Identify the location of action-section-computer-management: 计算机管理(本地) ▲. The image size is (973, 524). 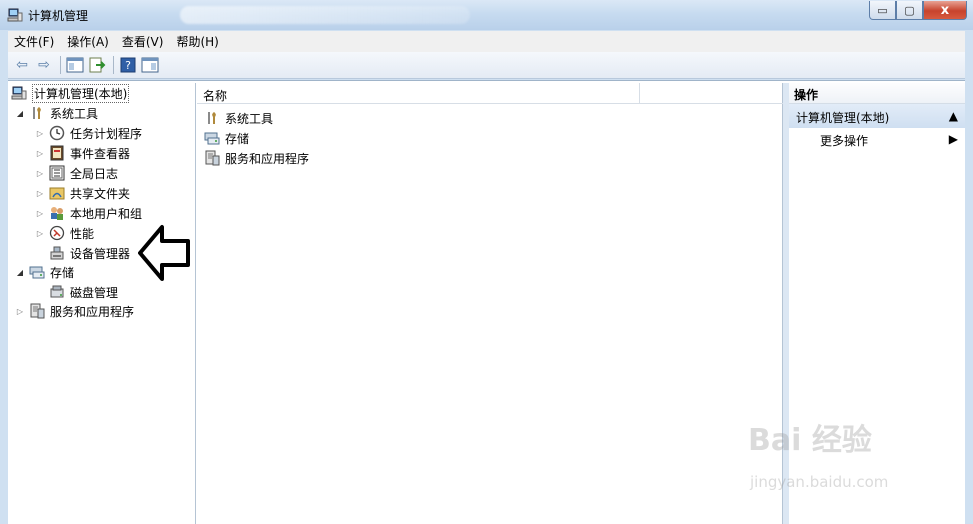
(877, 116).